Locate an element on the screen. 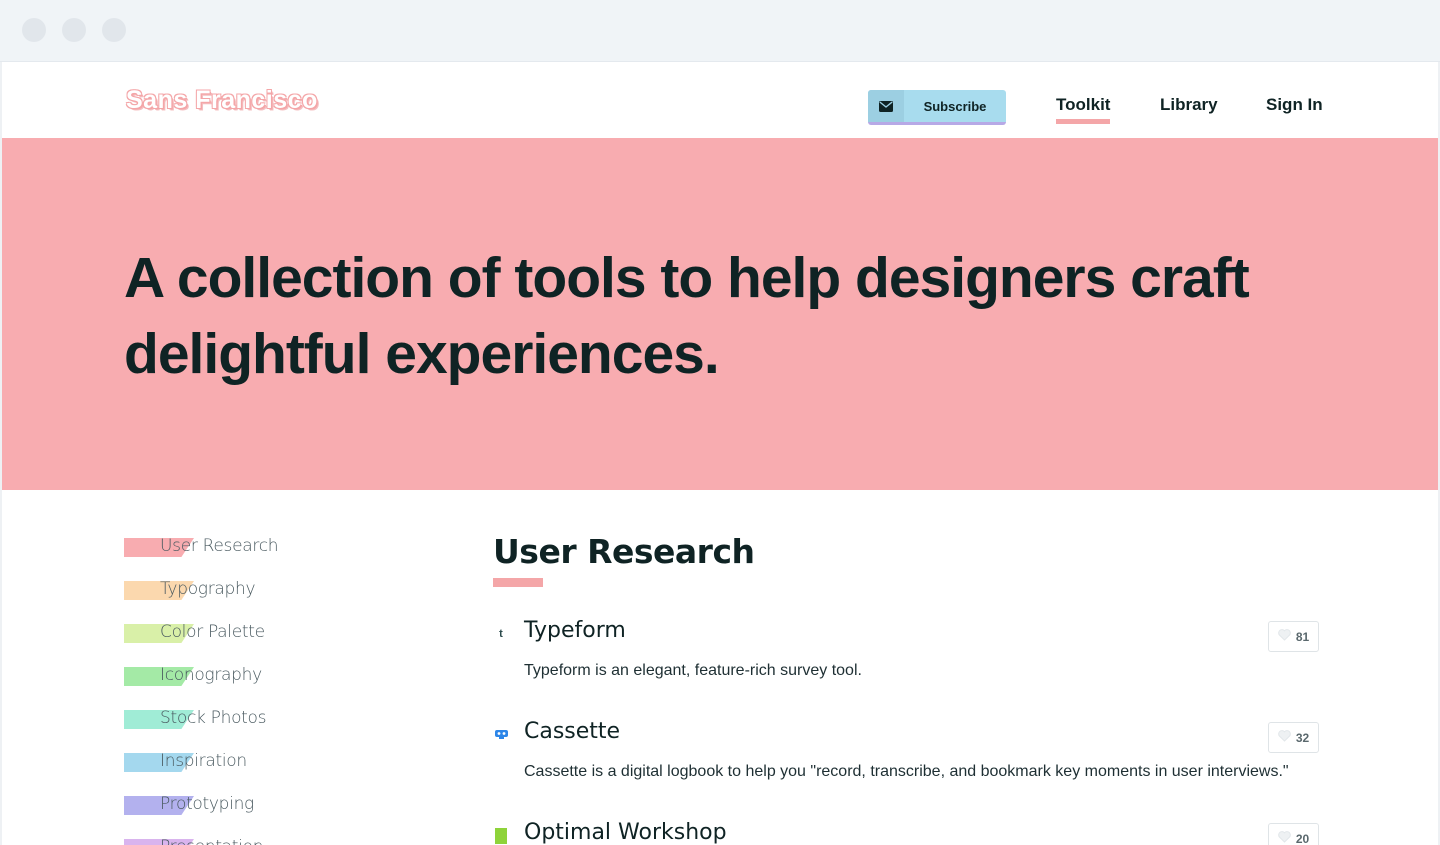 This screenshot has width=1440, height=845. like-count: 32 is located at coordinates (1302, 737).